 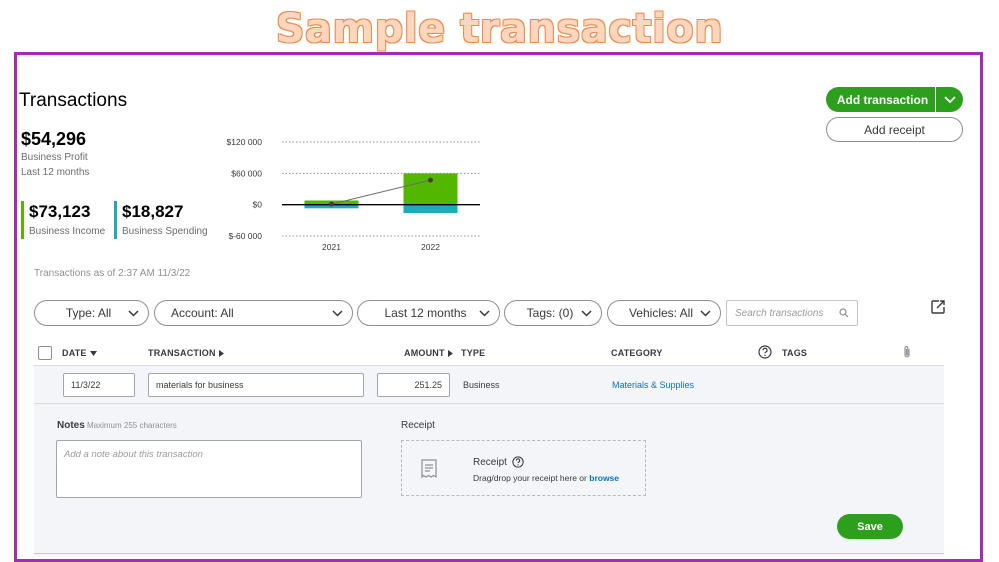 I want to click on add-receipt-button: Add receipt, so click(x=894, y=129).